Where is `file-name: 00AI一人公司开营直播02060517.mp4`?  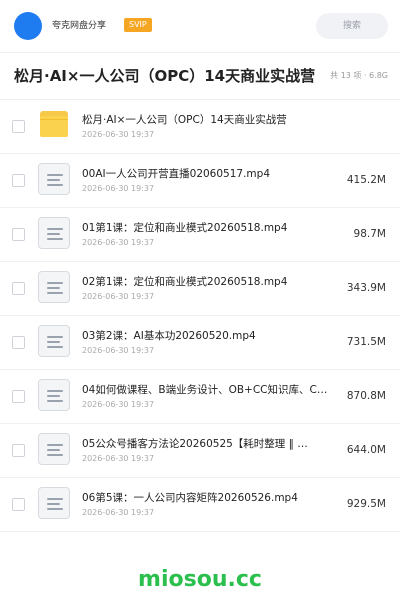
file-name: 00AI一人公司开营直播02060517.mp4 is located at coordinates (176, 174).